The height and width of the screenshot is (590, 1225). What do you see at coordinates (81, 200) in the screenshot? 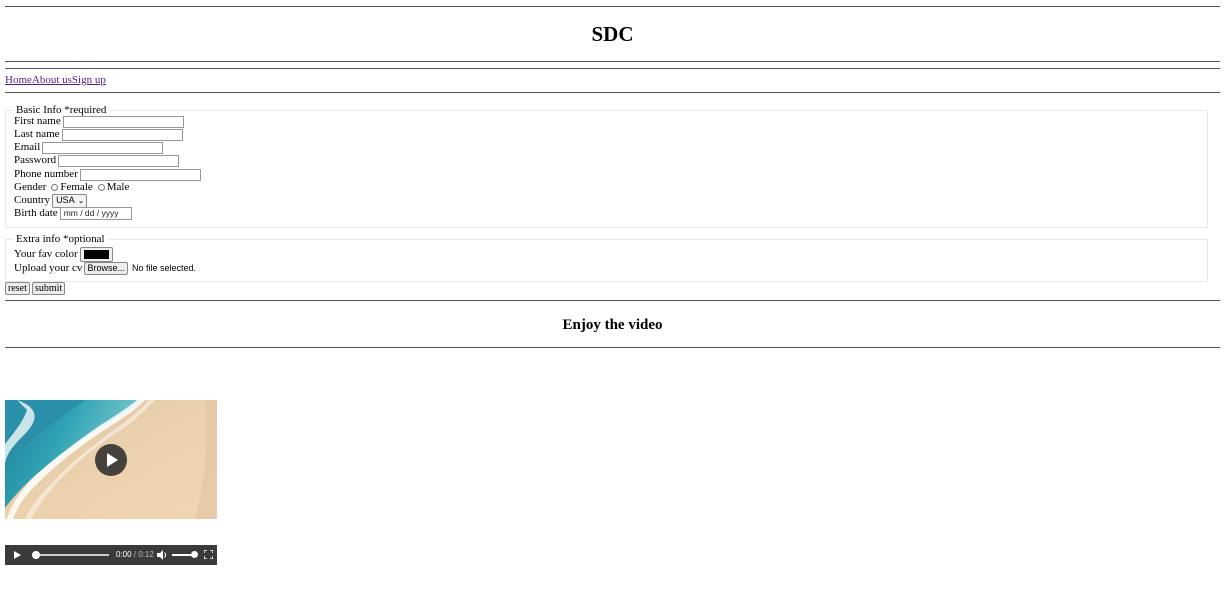
I see `chevron-down-icon: ⌄` at bounding box center [81, 200].